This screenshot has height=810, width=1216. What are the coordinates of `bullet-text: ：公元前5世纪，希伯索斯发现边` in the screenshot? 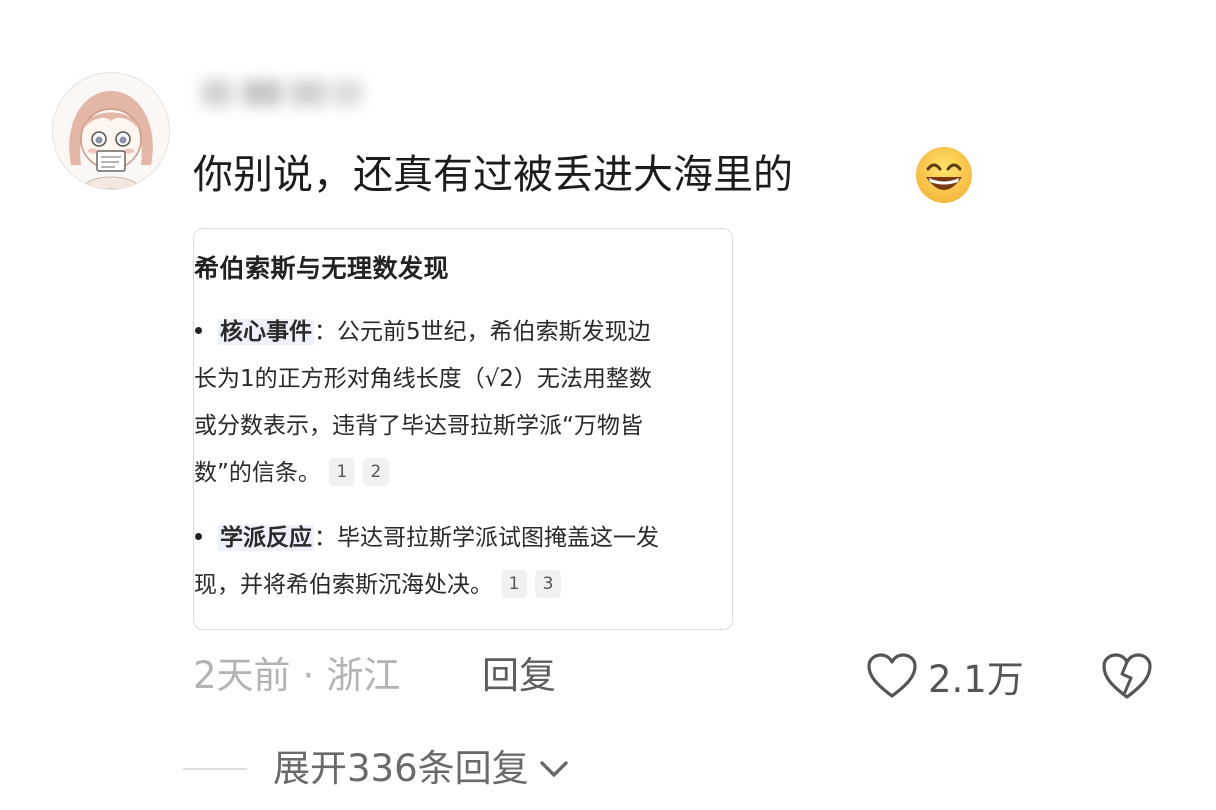 It's located at (482, 332).